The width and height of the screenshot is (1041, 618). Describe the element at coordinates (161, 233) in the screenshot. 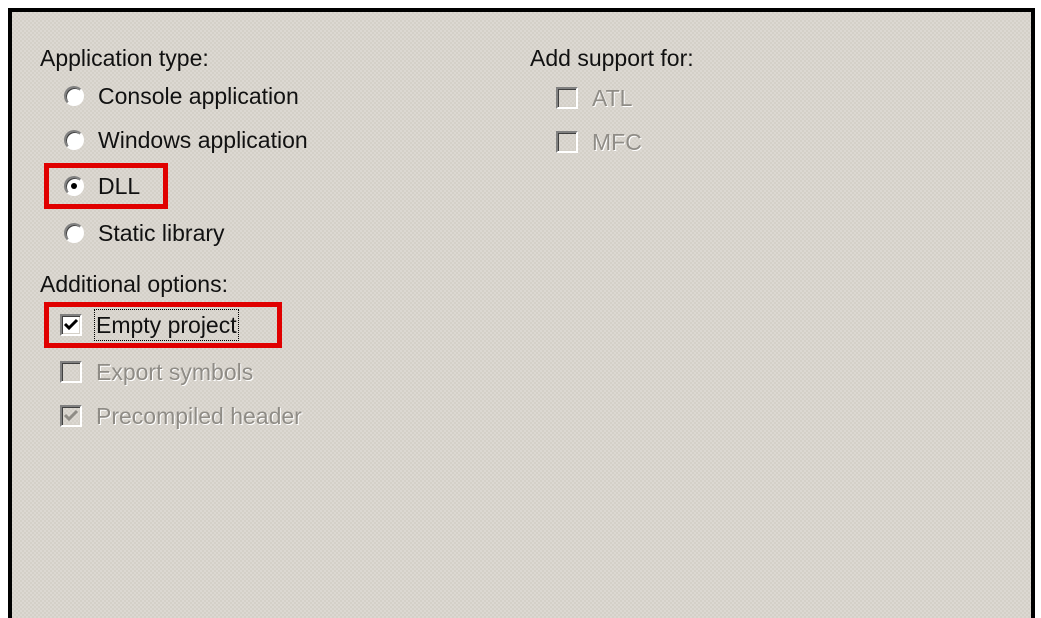

I see `static-library-label: Static library` at that location.